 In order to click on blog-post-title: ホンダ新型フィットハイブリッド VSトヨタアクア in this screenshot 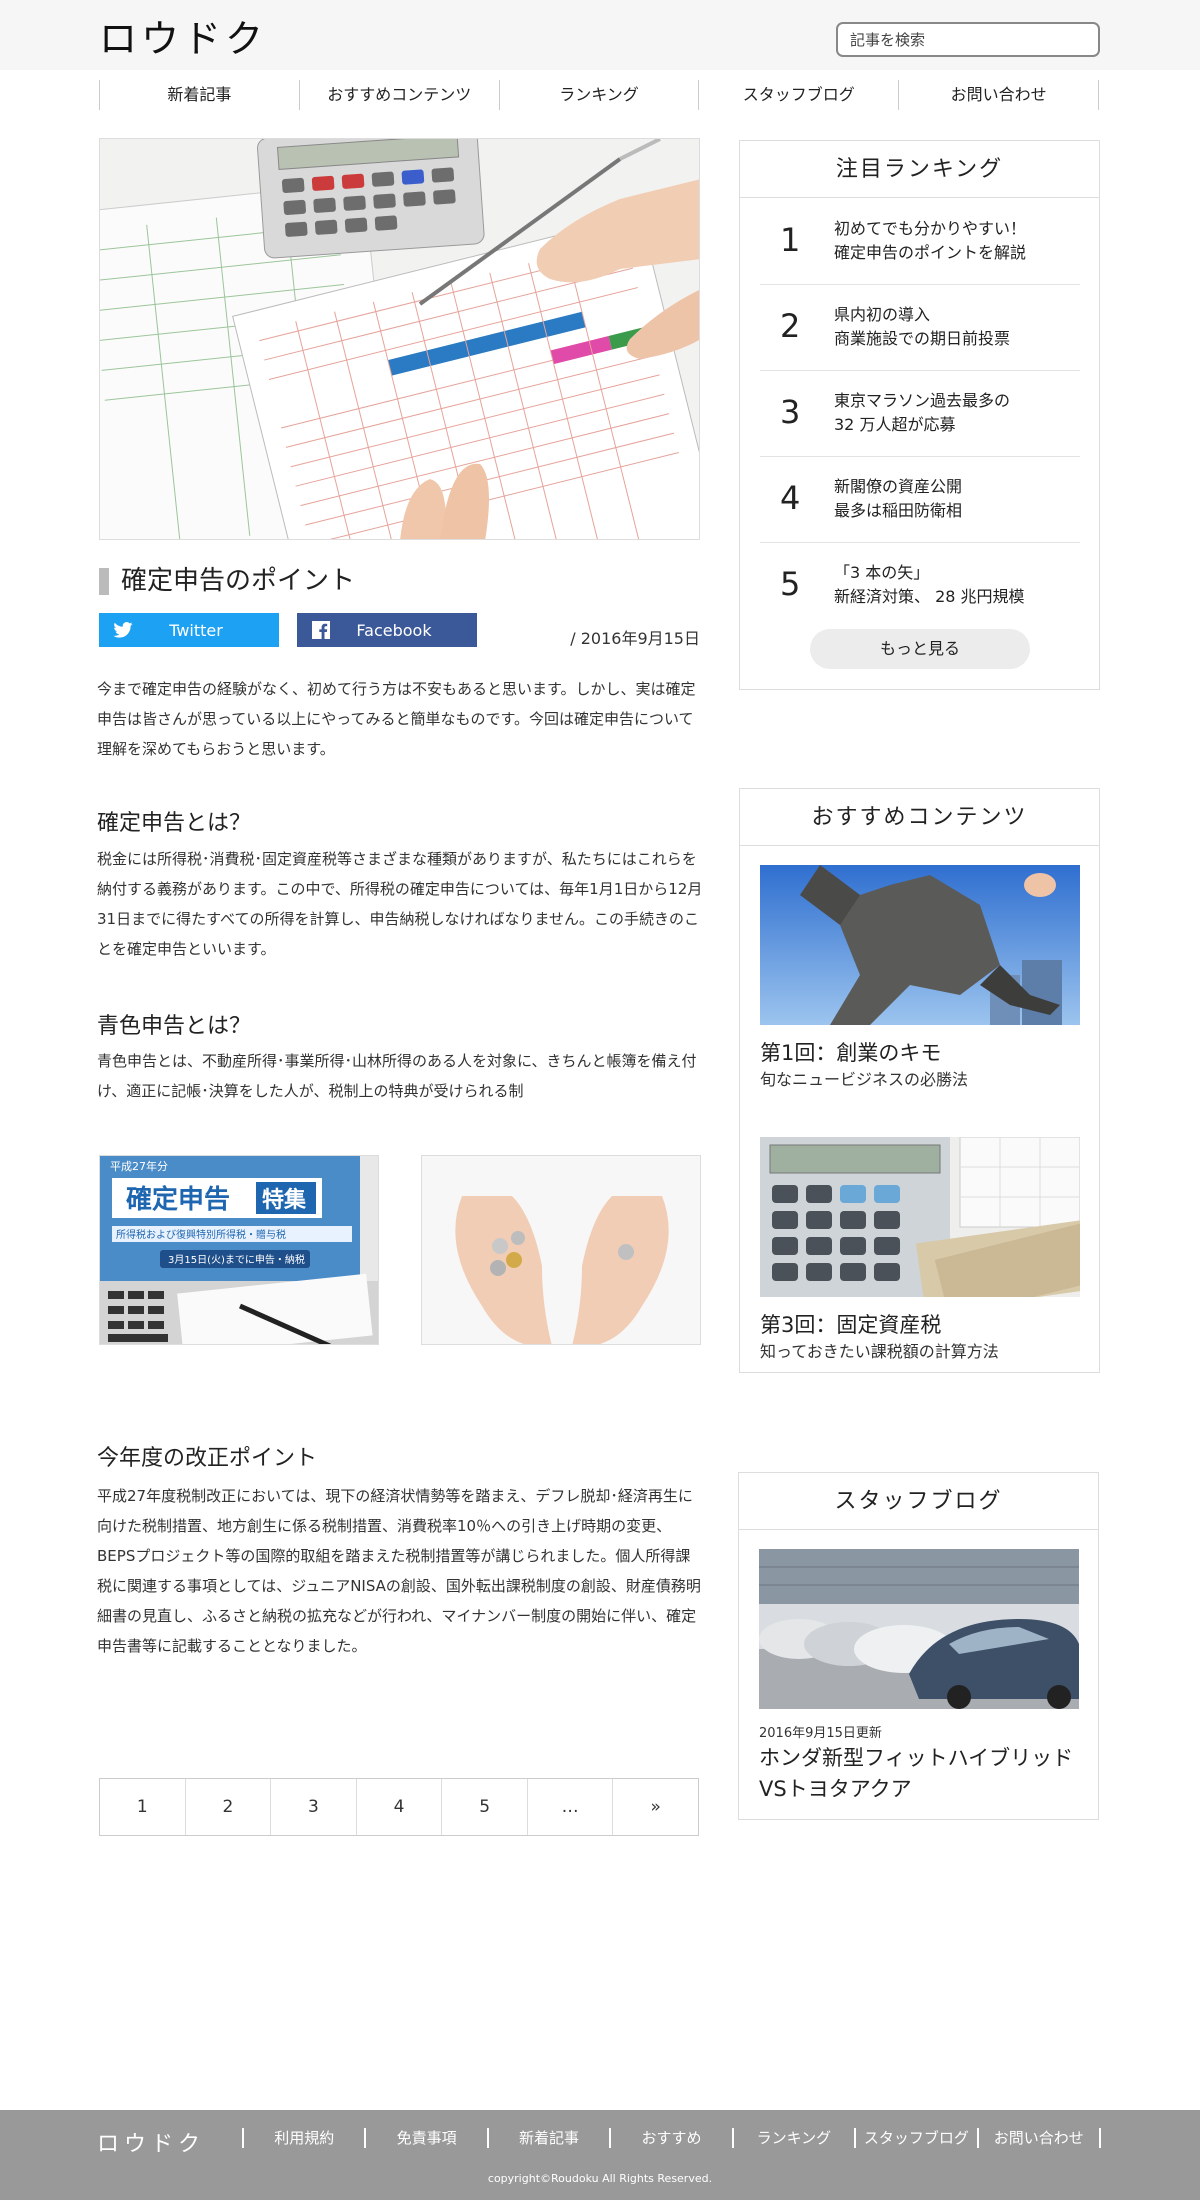, I will do `click(916, 1774)`.